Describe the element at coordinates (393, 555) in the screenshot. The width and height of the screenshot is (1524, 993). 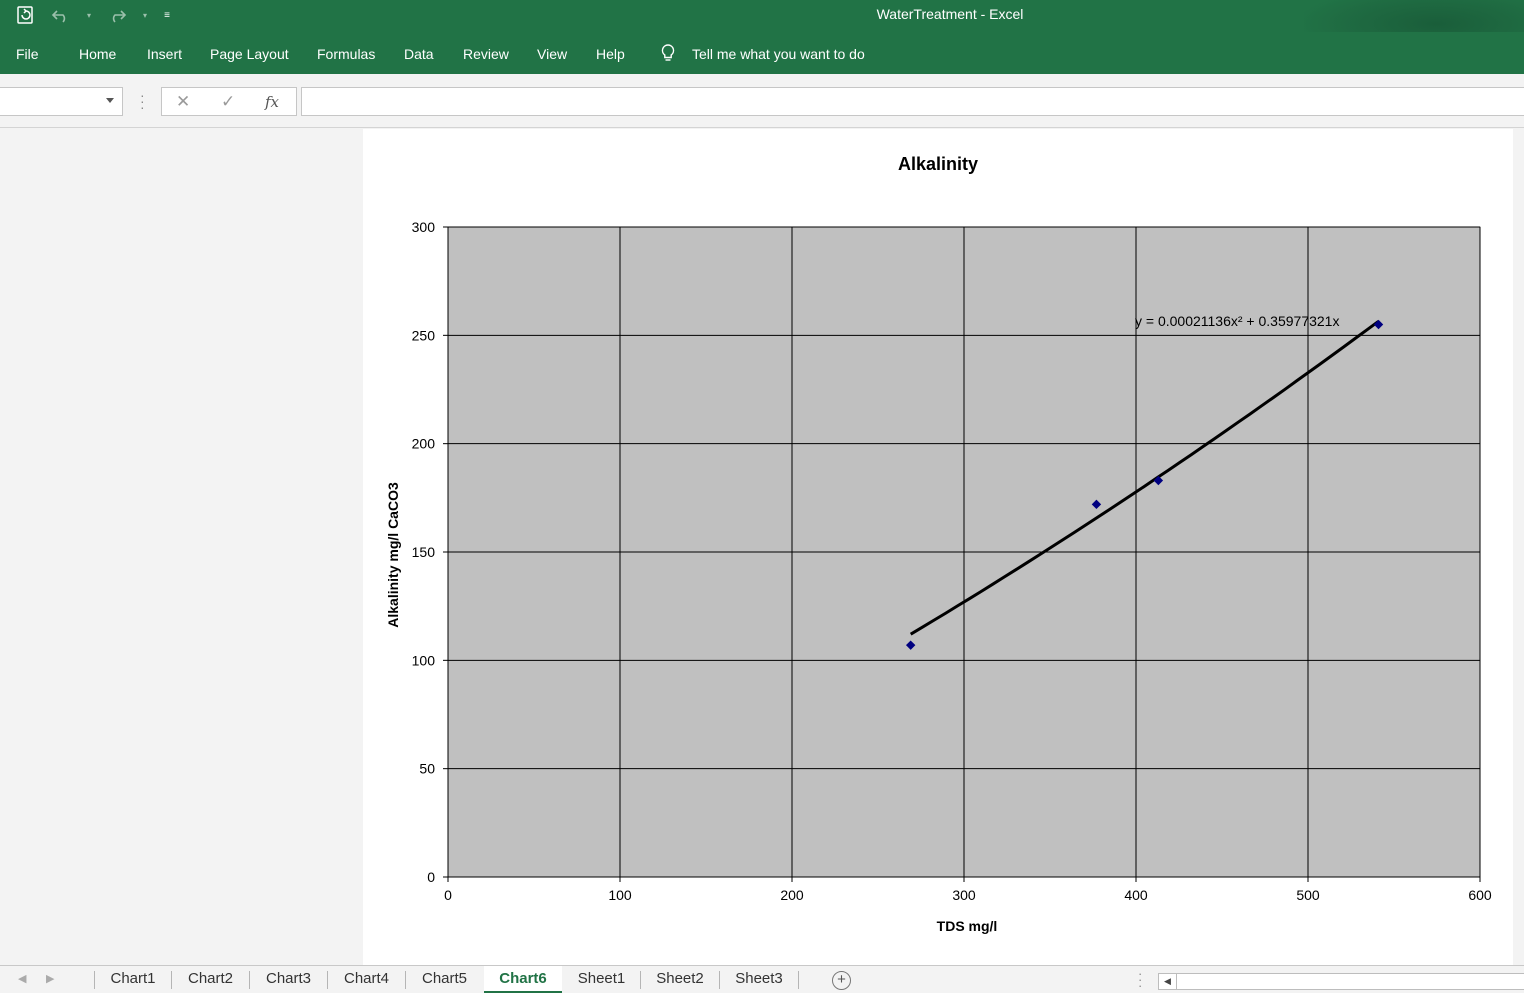
I see `y-axis-label: Alkalinity mg/l CaCO3` at that location.